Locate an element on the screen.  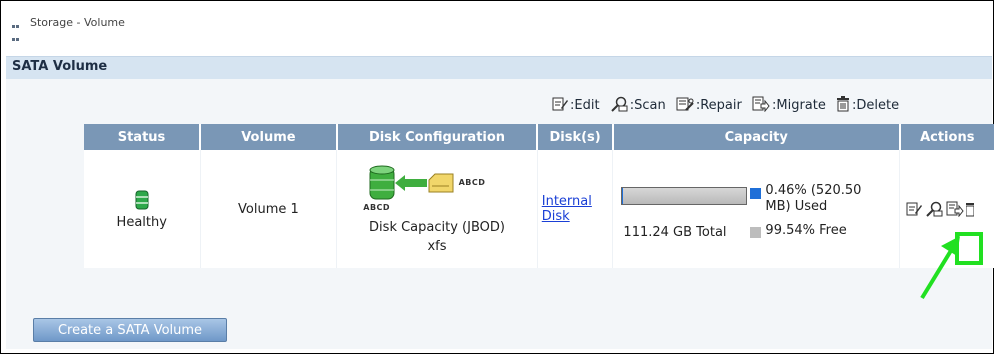
col-actions: Actions is located at coordinates (946, 137).